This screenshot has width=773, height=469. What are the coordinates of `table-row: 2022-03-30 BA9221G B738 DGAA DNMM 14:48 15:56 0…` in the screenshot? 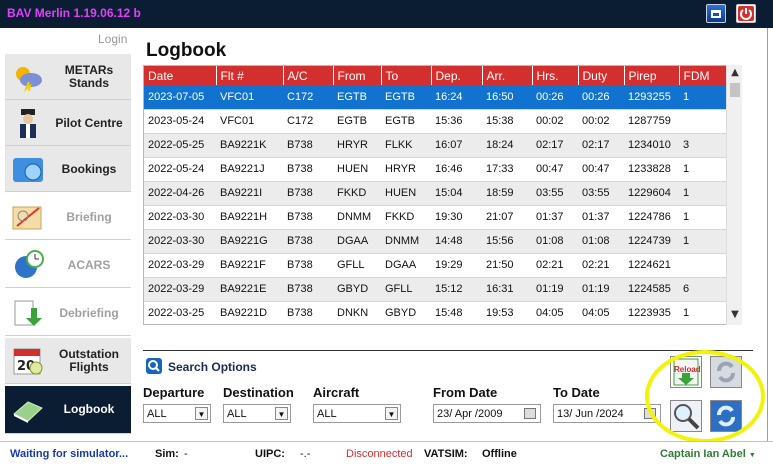 It's located at (436, 241).